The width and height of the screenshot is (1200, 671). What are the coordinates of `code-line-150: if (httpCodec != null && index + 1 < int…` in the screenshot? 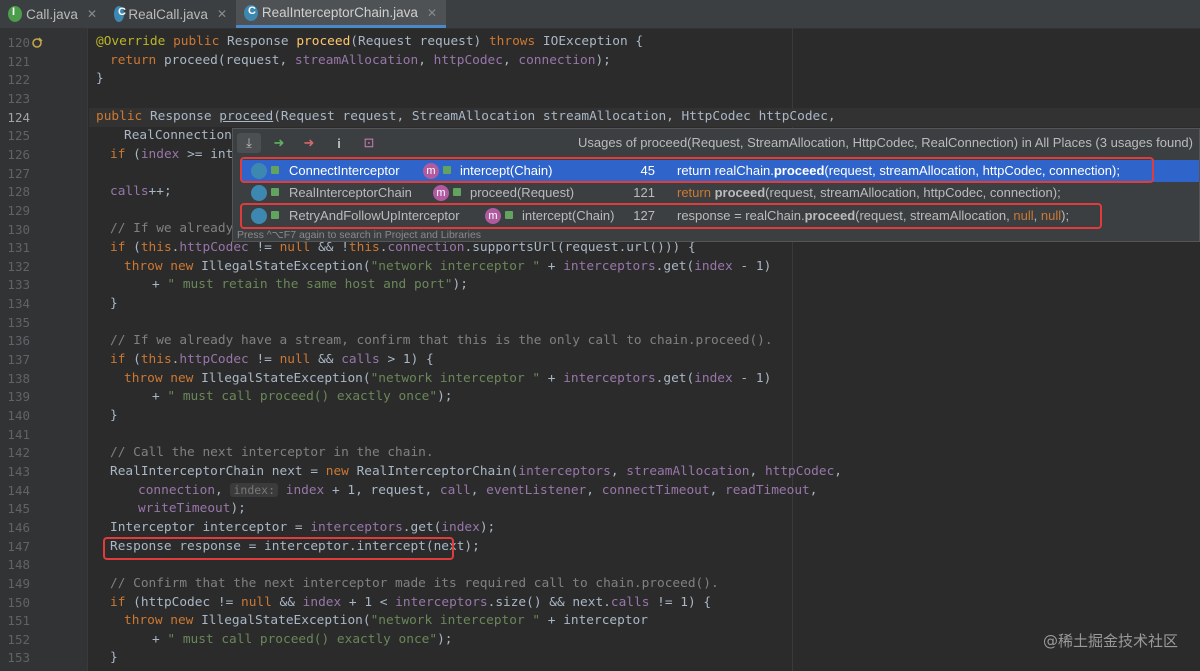 It's located at (410, 602).